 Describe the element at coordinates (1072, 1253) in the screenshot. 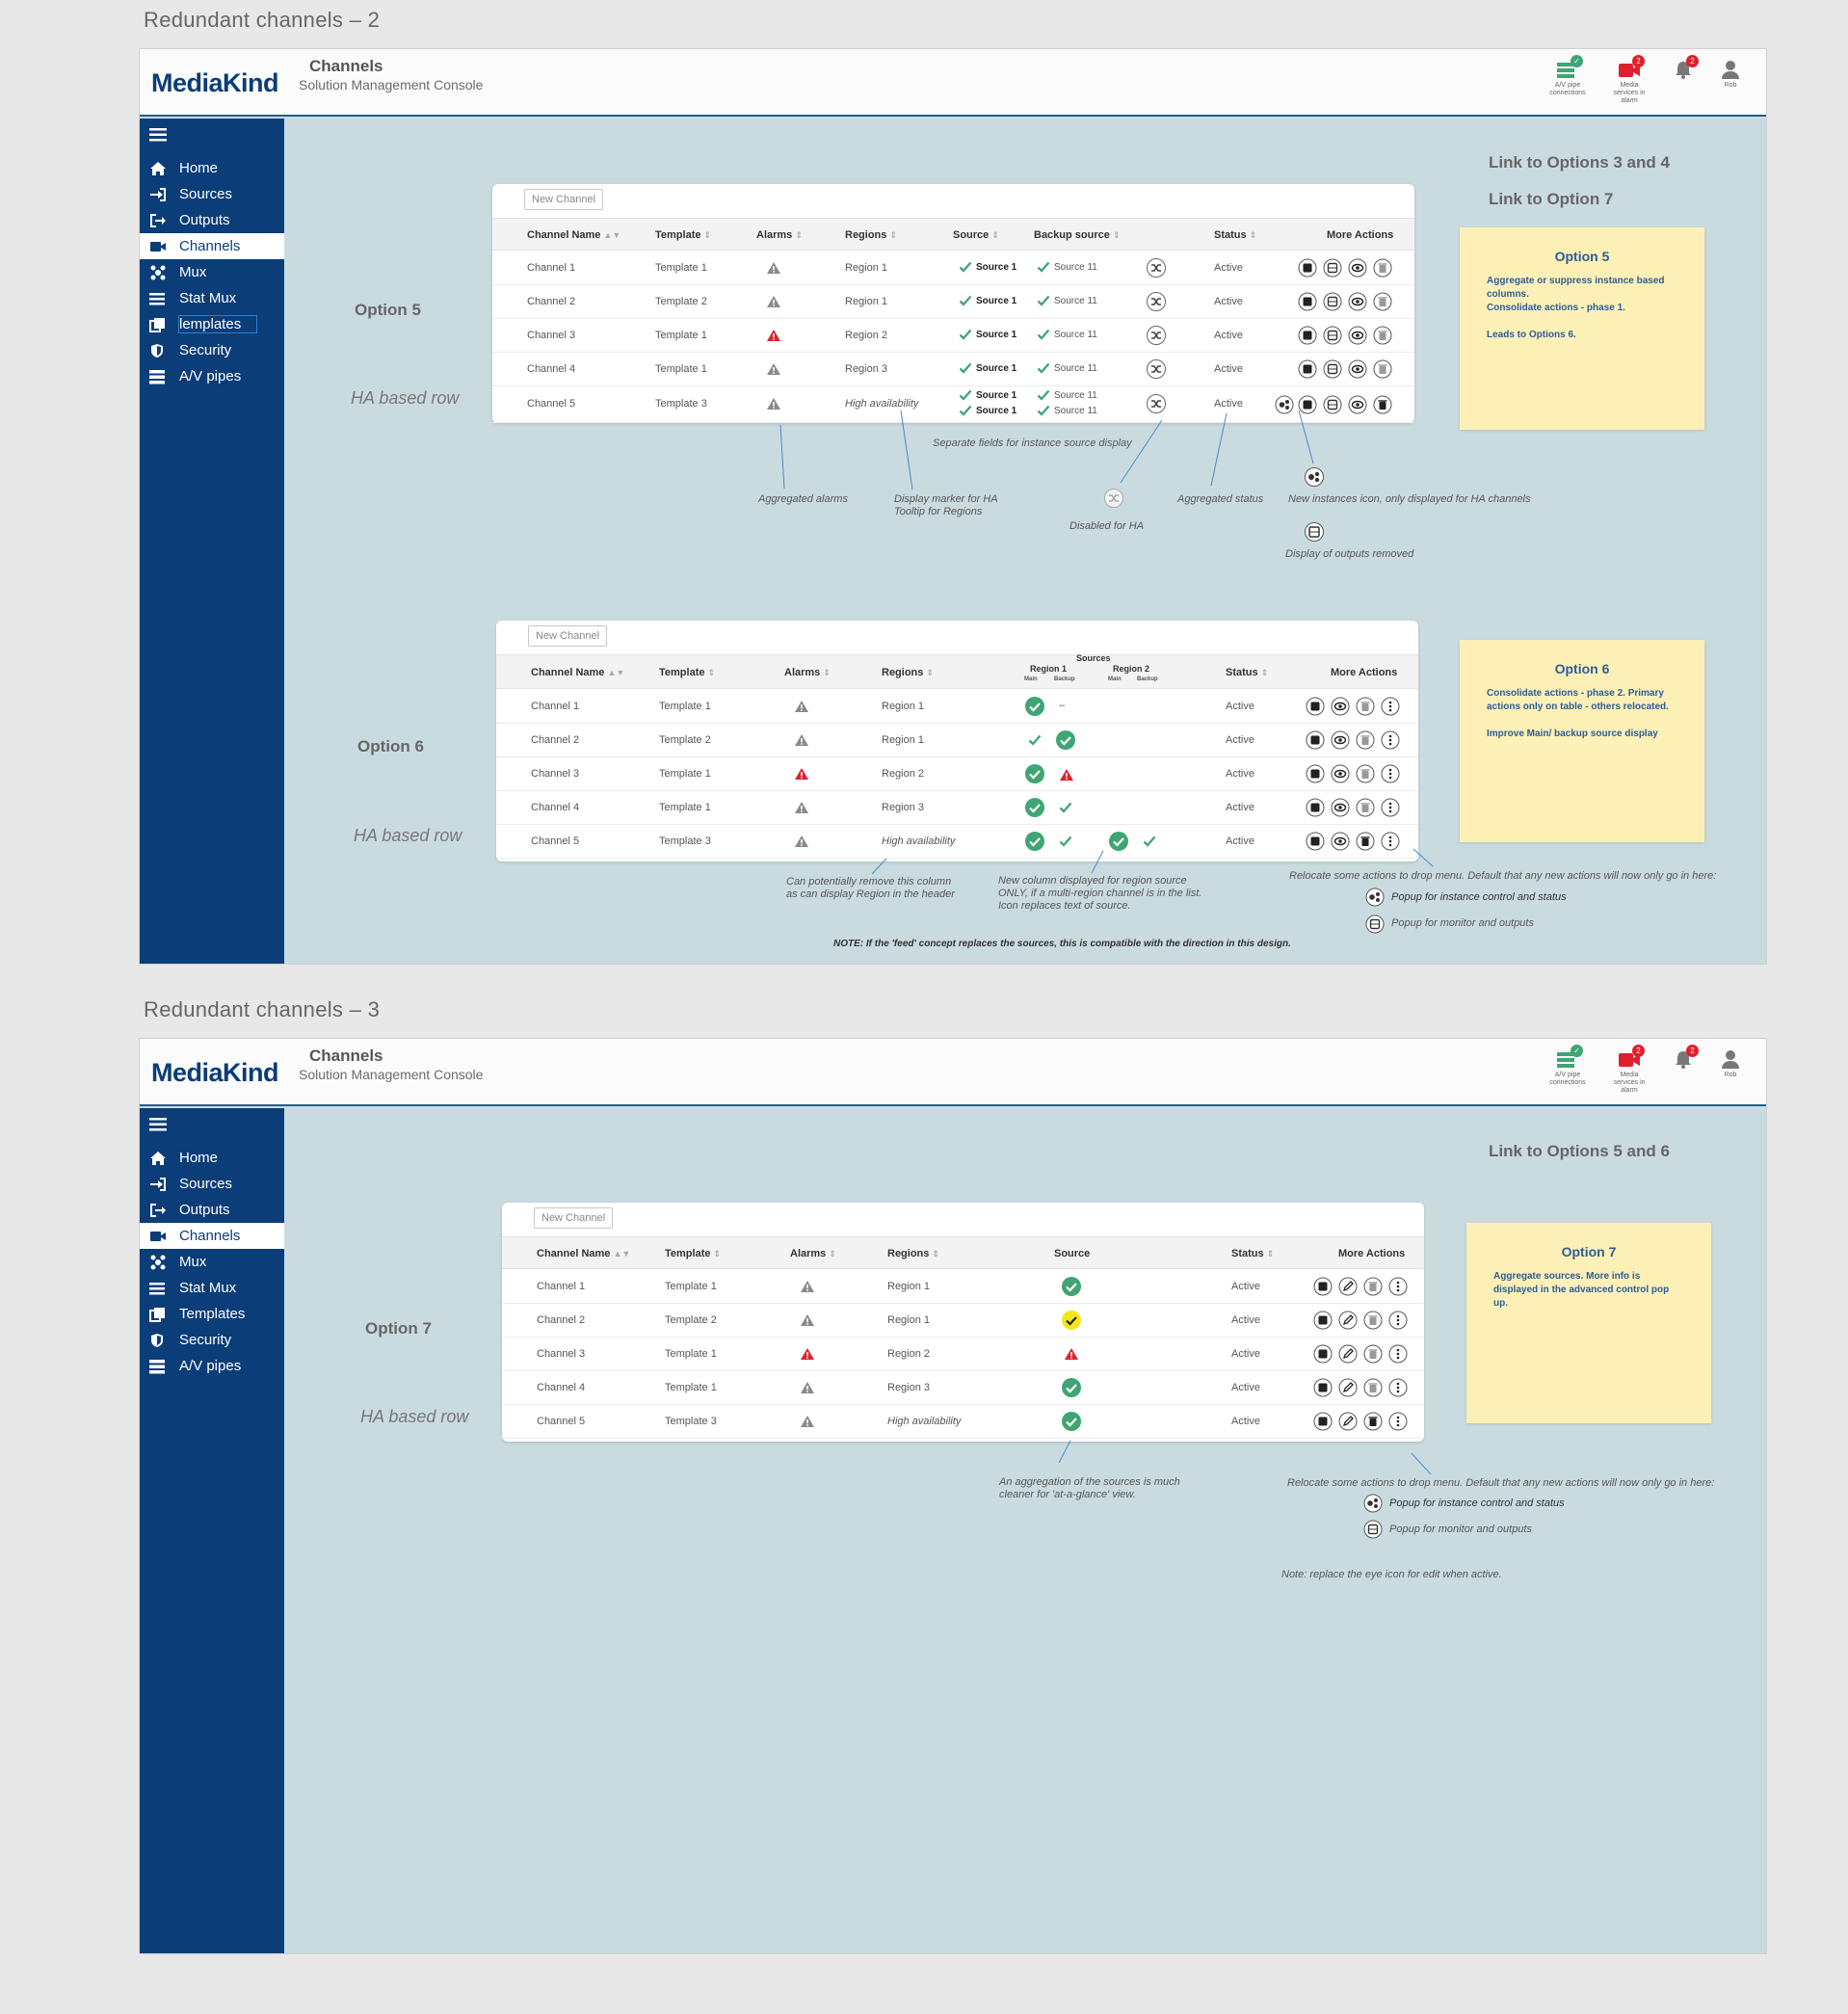

I see `col-source: Source` at that location.